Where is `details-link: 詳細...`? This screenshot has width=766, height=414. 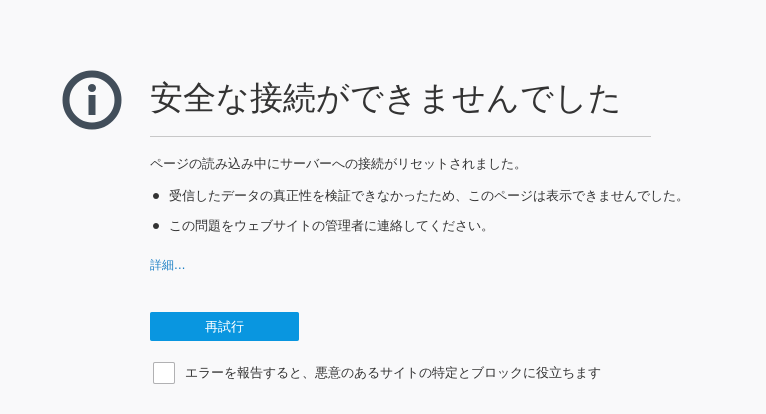
details-link: 詳細... is located at coordinates (168, 265).